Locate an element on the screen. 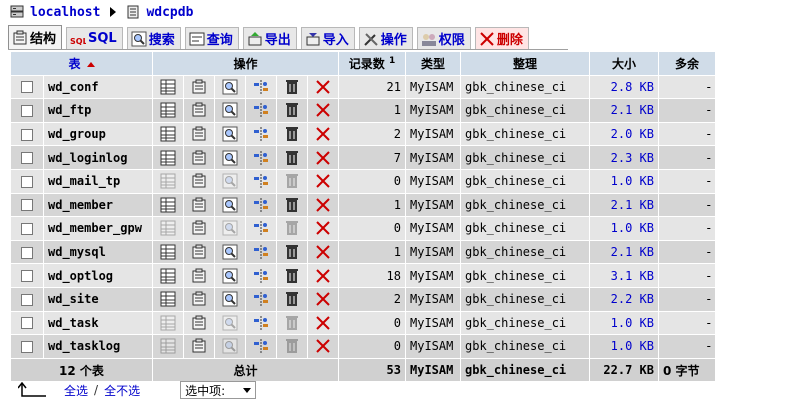 The image size is (809, 407). tab-structure: 结构 is located at coordinates (35, 37).